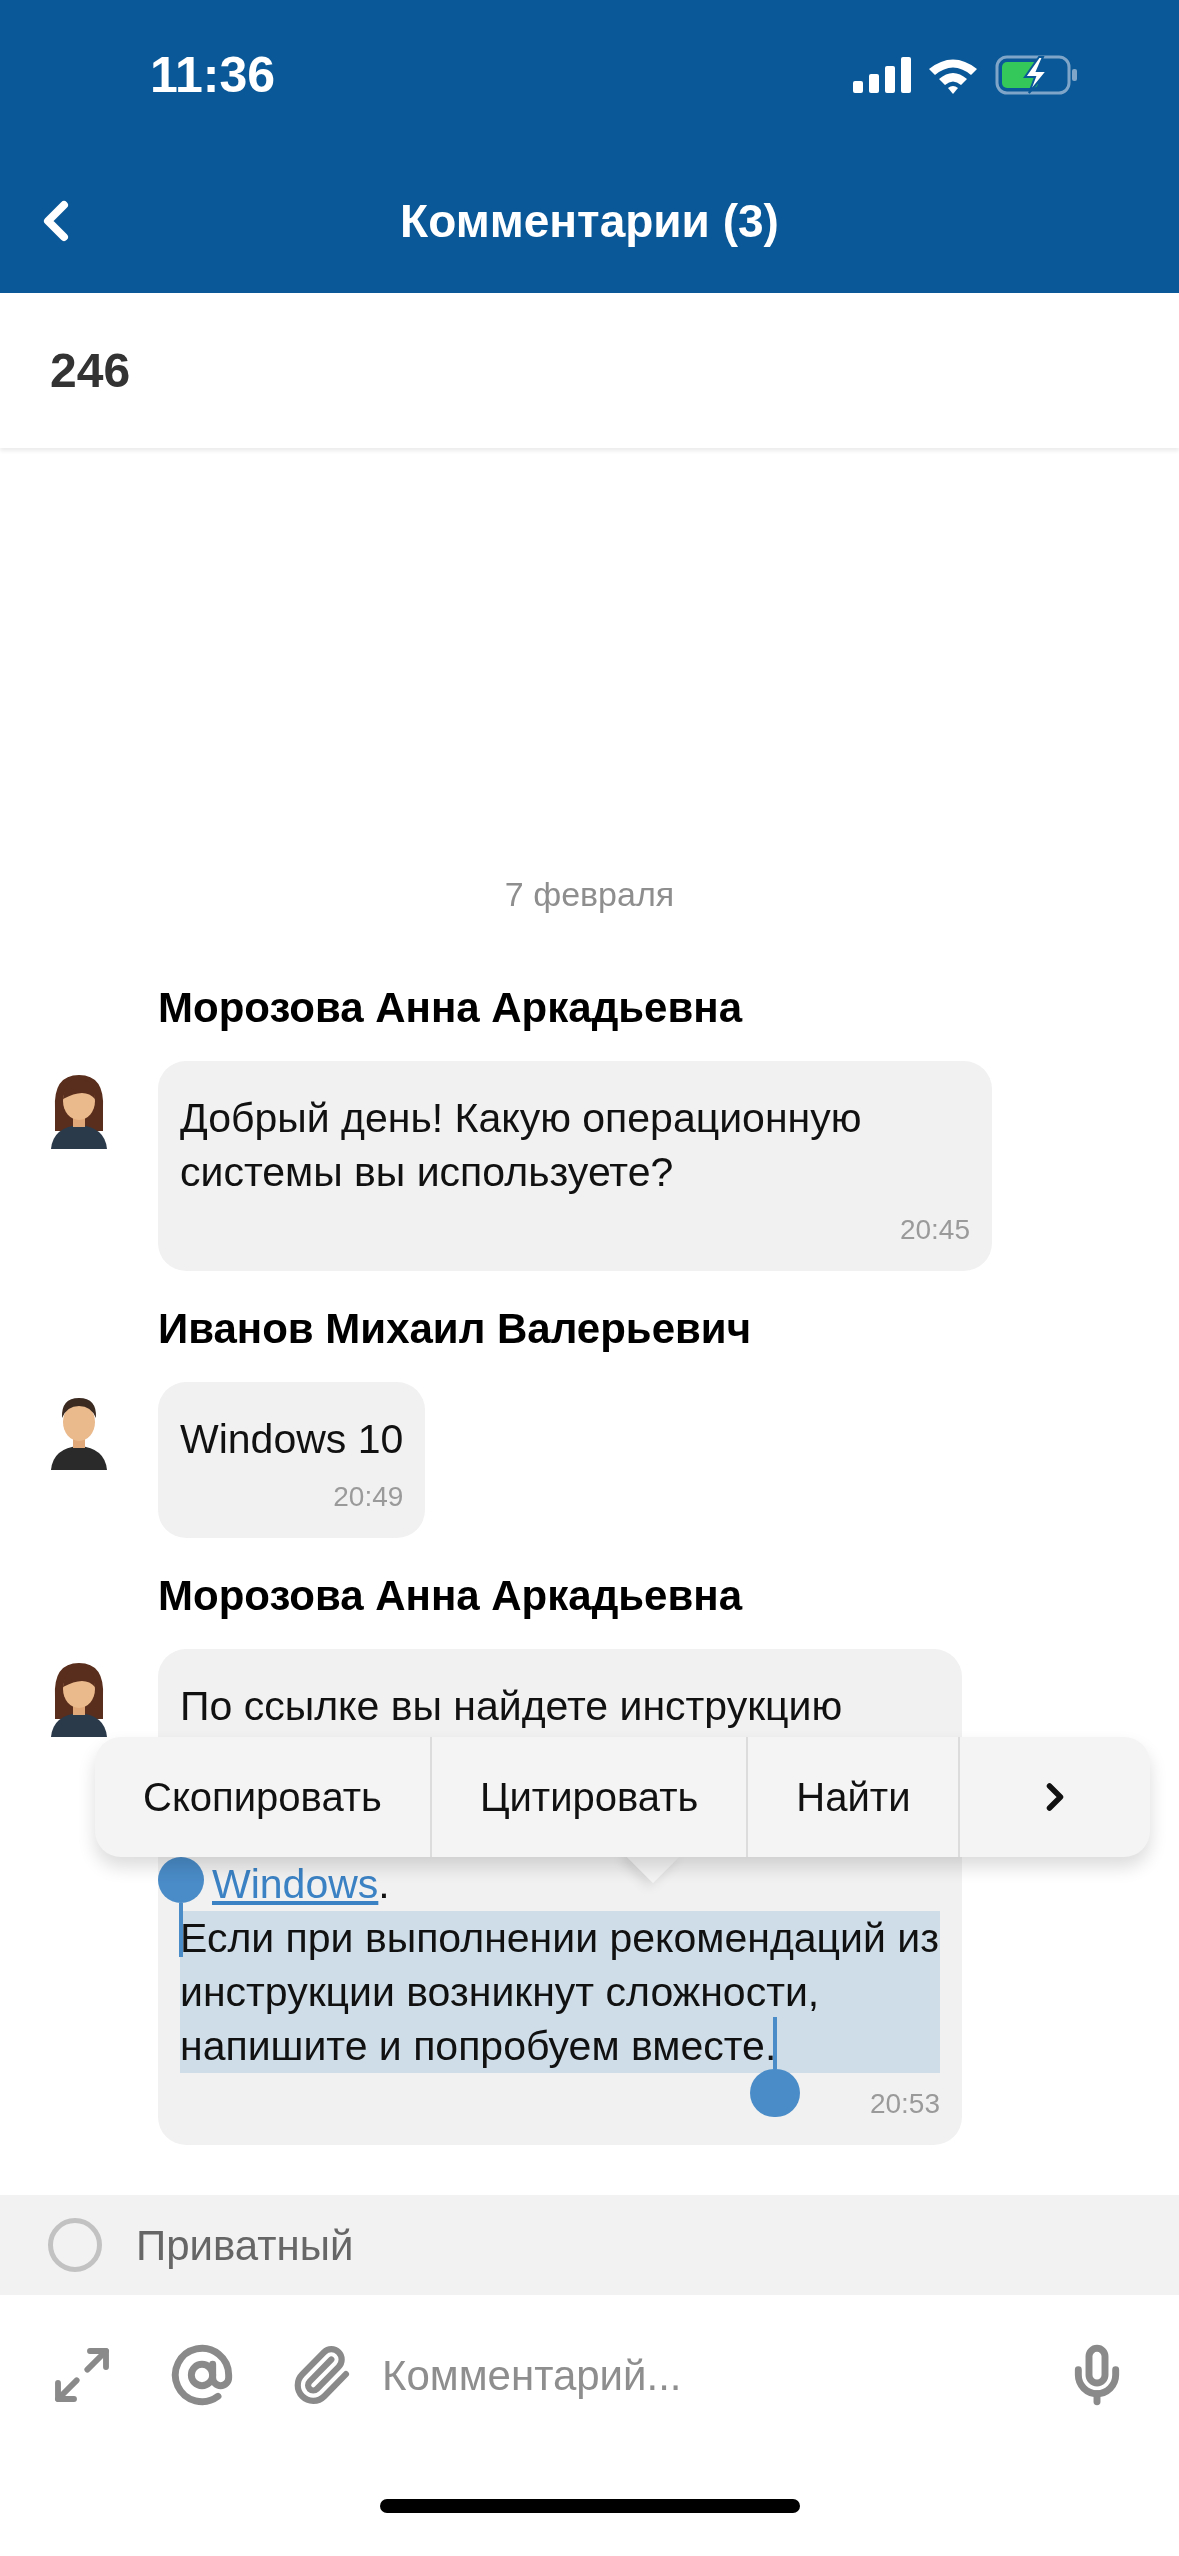 The width and height of the screenshot is (1179, 2556). Describe the element at coordinates (588, 1797) in the screenshot. I see `menu-item: Цитировать` at that location.